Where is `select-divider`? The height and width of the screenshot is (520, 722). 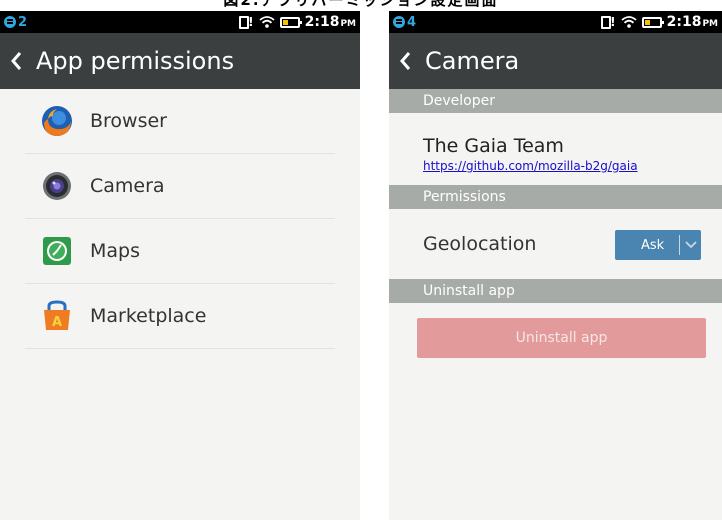 select-divider is located at coordinates (679, 245).